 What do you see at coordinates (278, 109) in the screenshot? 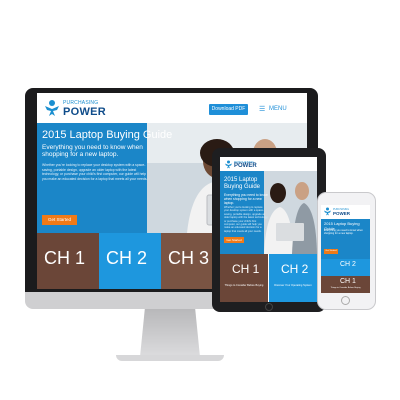
I see `menu-label: MENU` at bounding box center [278, 109].